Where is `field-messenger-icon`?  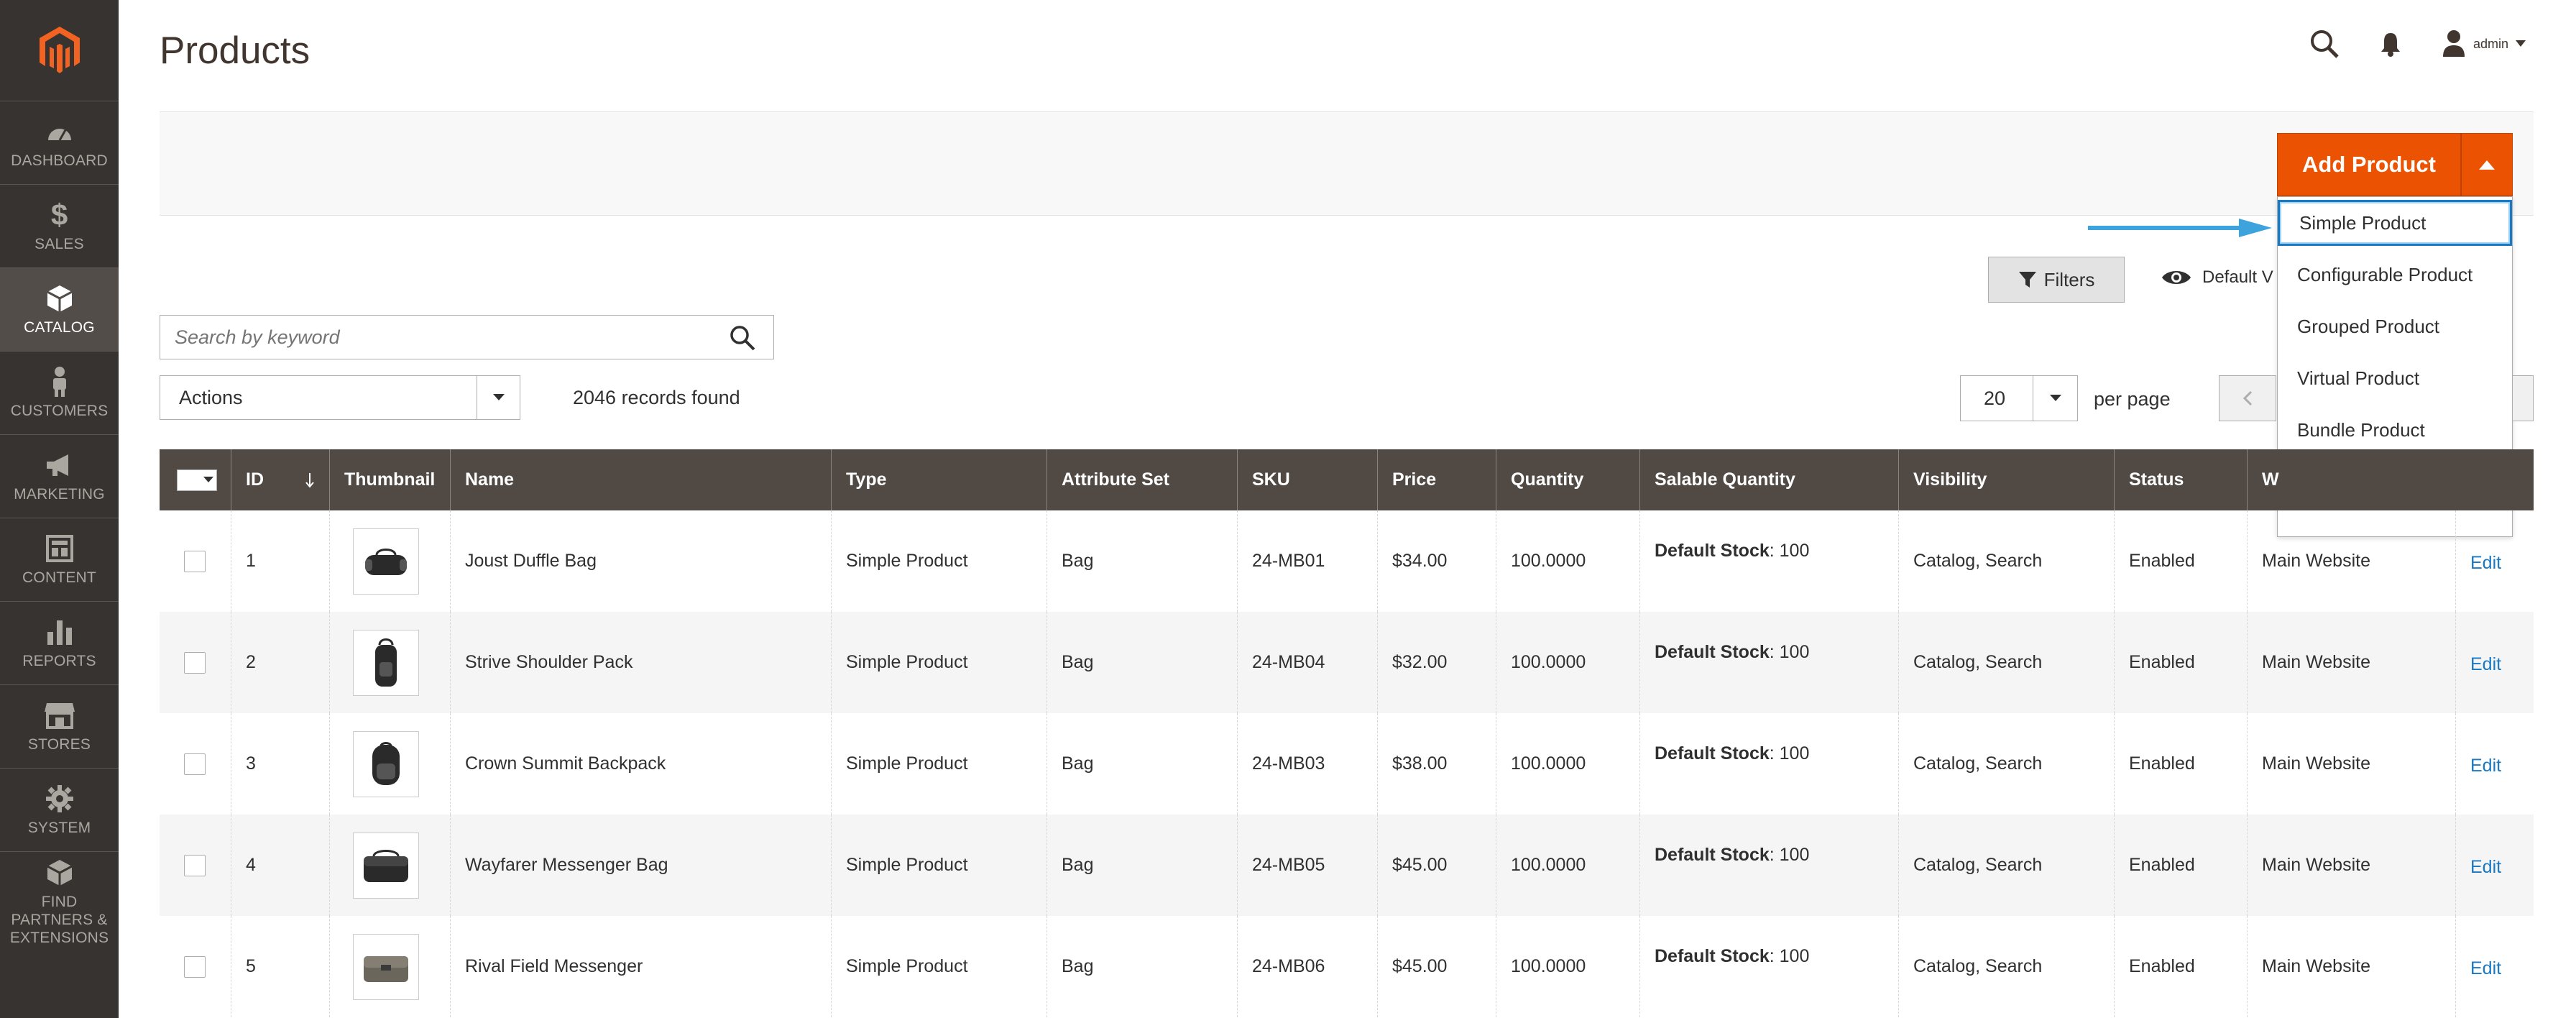
field-messenger-icon is located at coordinates (386, 968).